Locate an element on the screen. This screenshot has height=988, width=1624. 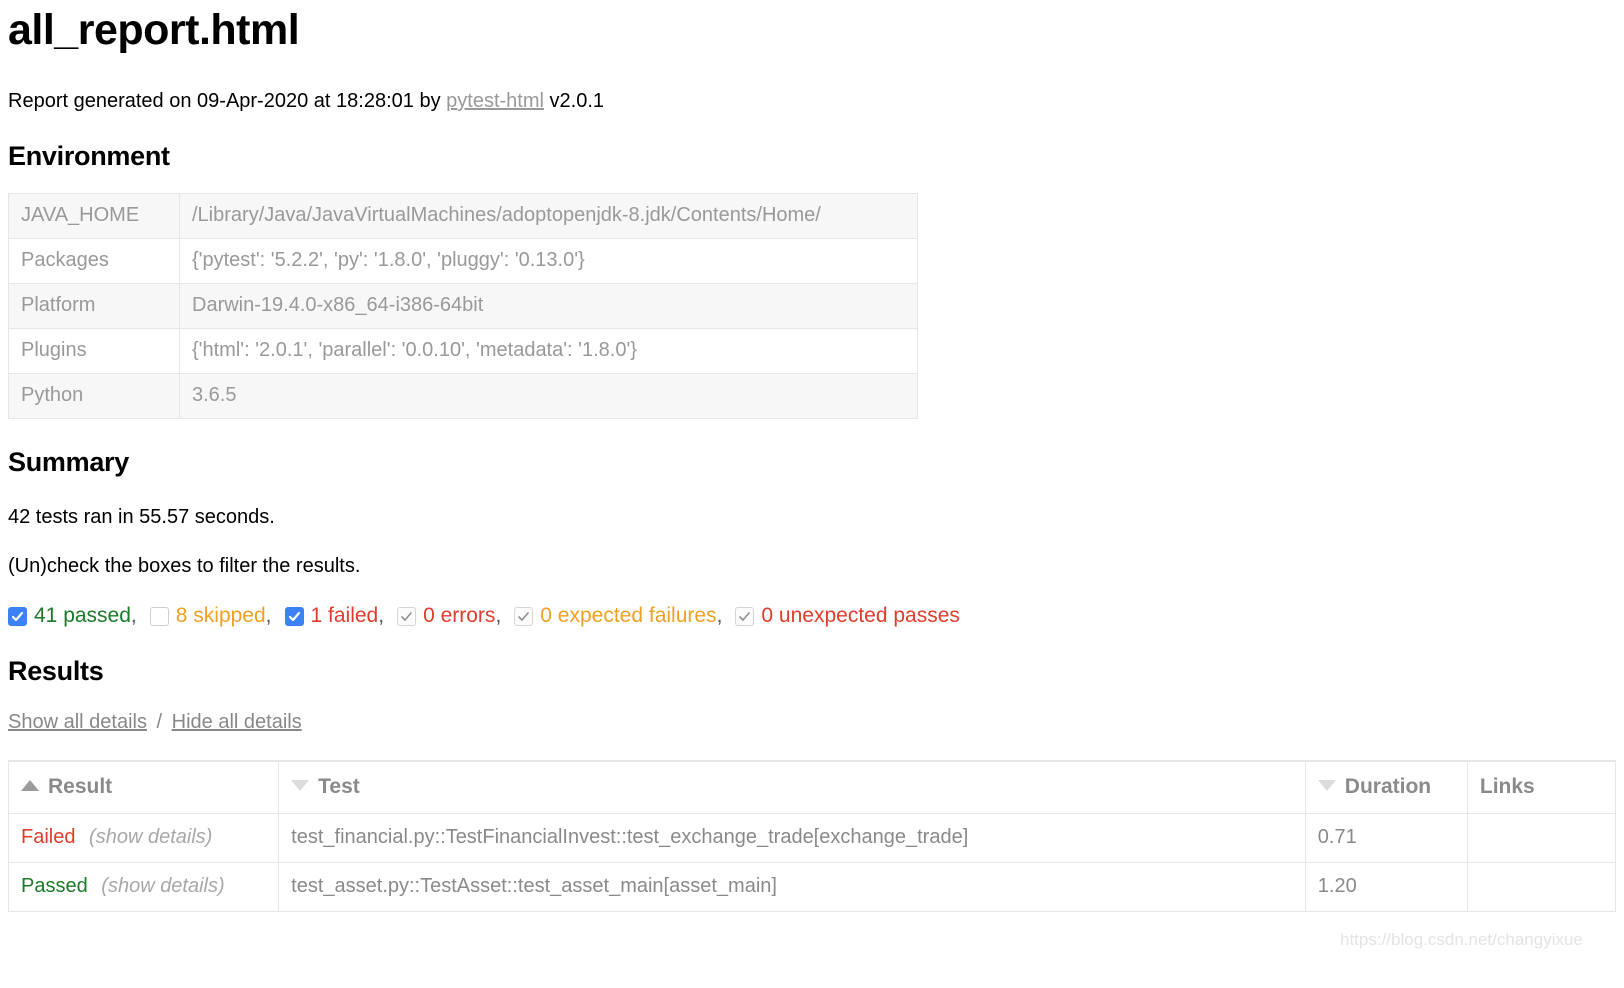
generated-date: 09-Apr-2020 is located at coordinates (253, 101).